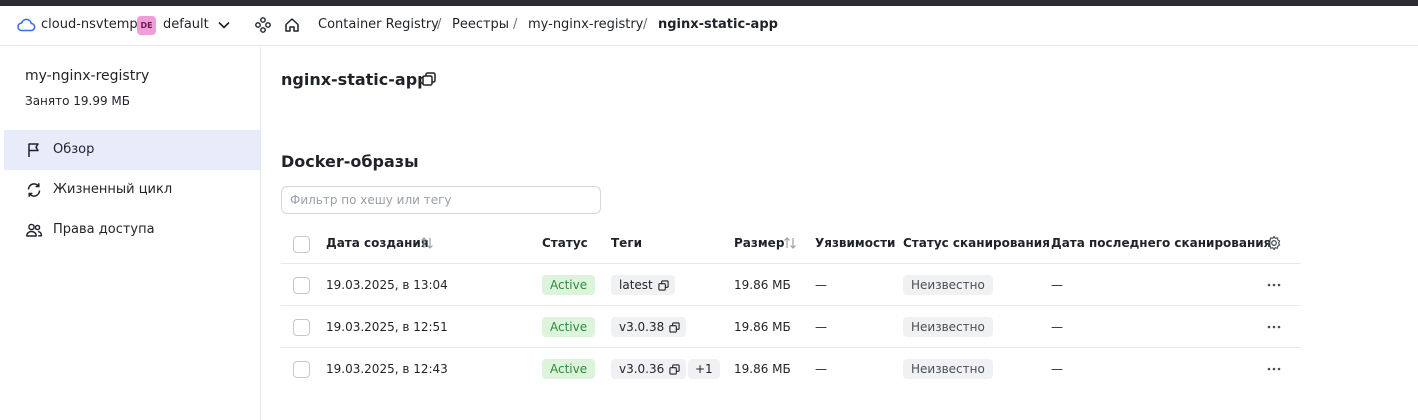  Describe the element at coordinates (301, 244) in the screenshot. I see `select-all-checkbox` at that location.